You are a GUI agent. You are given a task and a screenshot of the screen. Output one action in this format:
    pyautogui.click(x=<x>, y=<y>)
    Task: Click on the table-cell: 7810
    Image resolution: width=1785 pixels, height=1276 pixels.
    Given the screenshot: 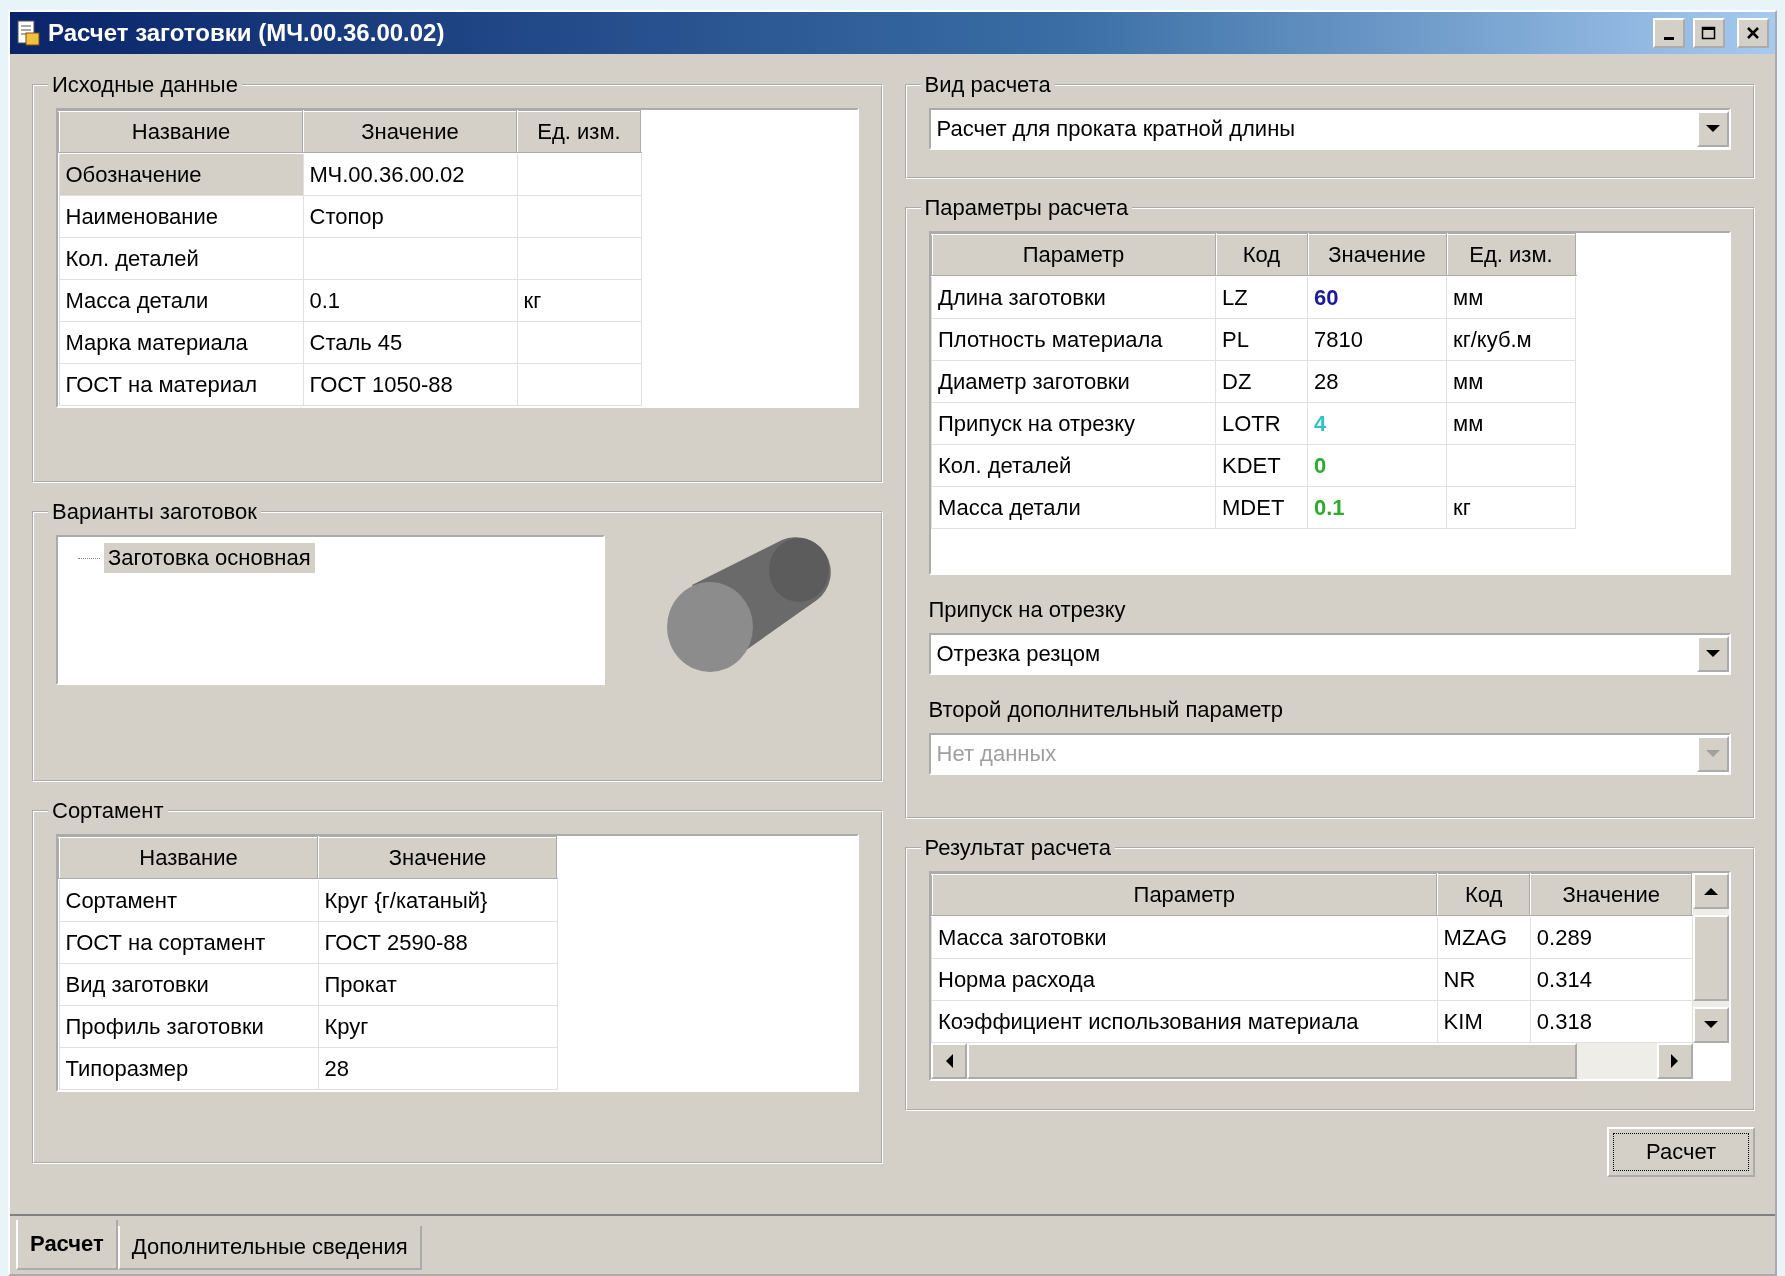 What is the action you would take?
    pyautogui.click(x=1377, y=339)
    